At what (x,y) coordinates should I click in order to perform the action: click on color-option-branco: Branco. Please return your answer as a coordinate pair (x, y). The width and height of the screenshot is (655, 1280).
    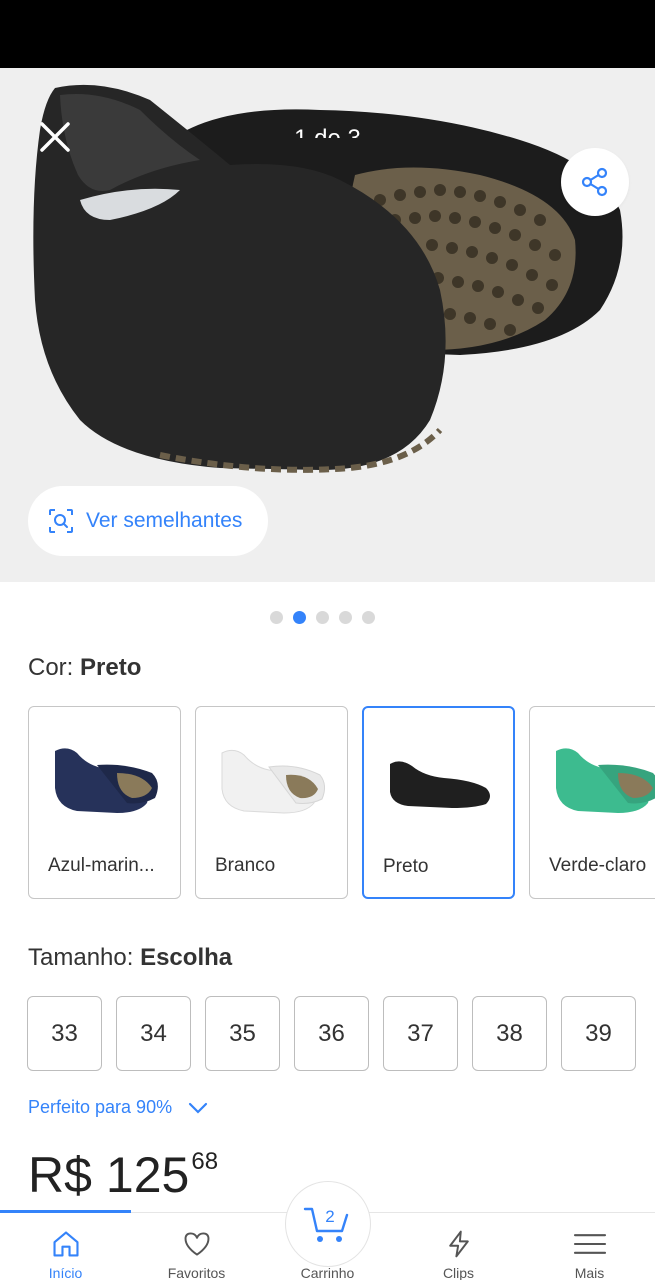
    Looking at the image, I should click on (271, 802).